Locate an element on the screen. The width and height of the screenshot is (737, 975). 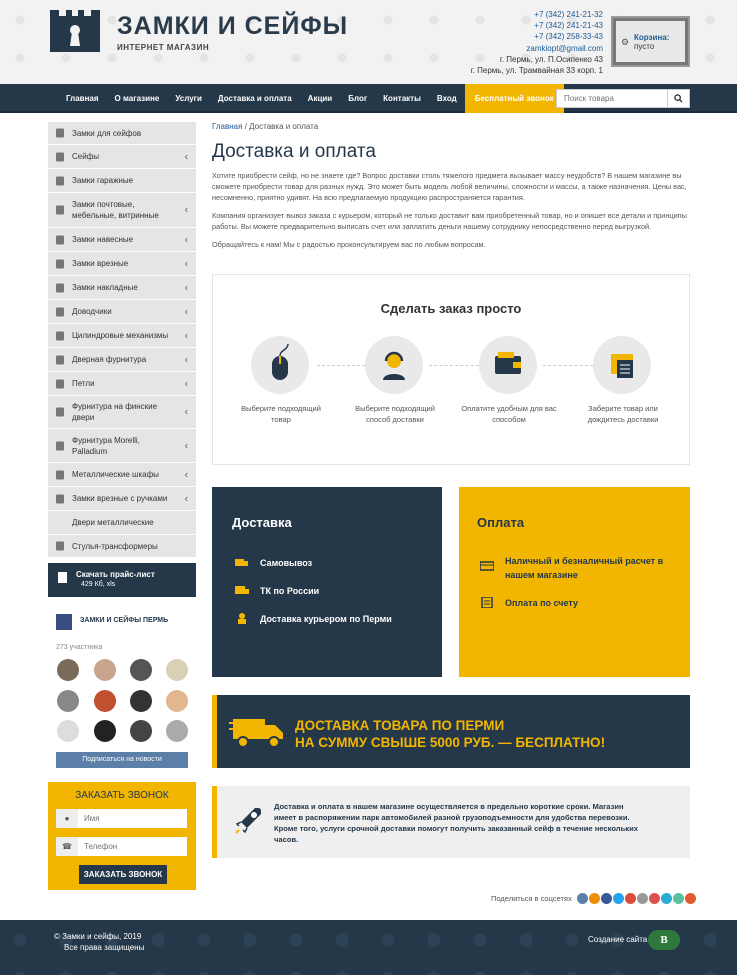
hinge-icon is located at coordinates (60, 383).